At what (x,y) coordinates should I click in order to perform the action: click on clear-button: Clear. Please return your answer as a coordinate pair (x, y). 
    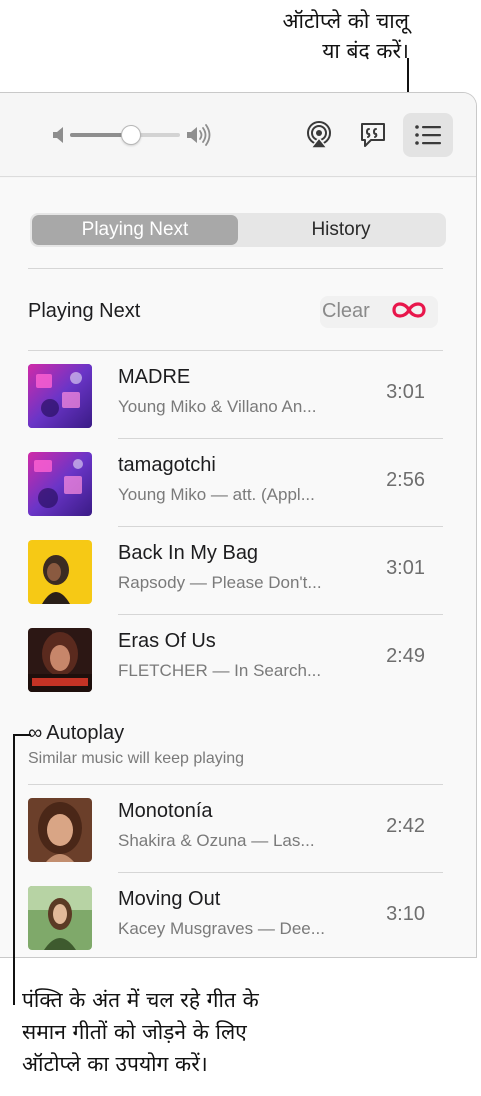
    Looking at the image, I should click on (346, 311).